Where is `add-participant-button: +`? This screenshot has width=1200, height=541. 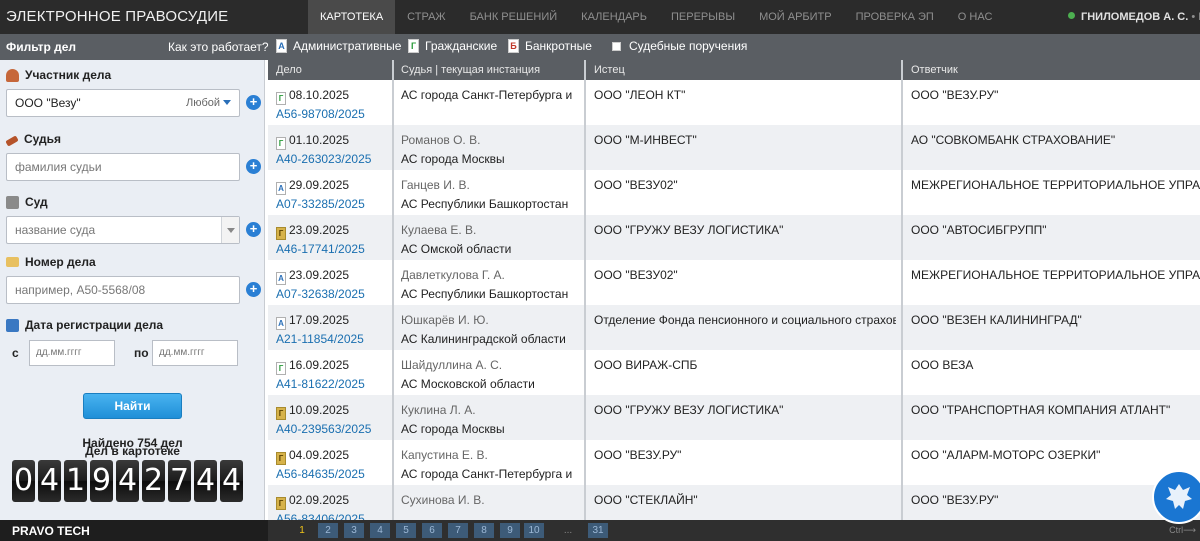 add-participant-button: + is located at coordinates (253, 102).